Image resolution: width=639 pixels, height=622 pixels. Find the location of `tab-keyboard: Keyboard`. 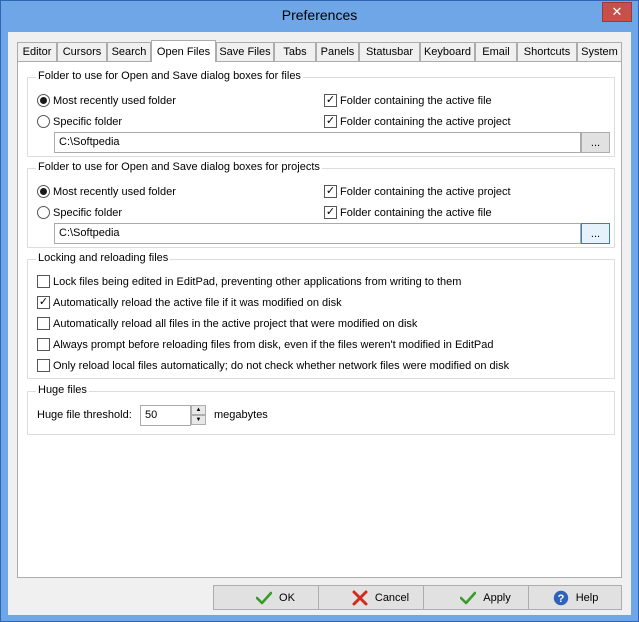

tab-keyboard: Keyboard is located at coordinates (447, 51).